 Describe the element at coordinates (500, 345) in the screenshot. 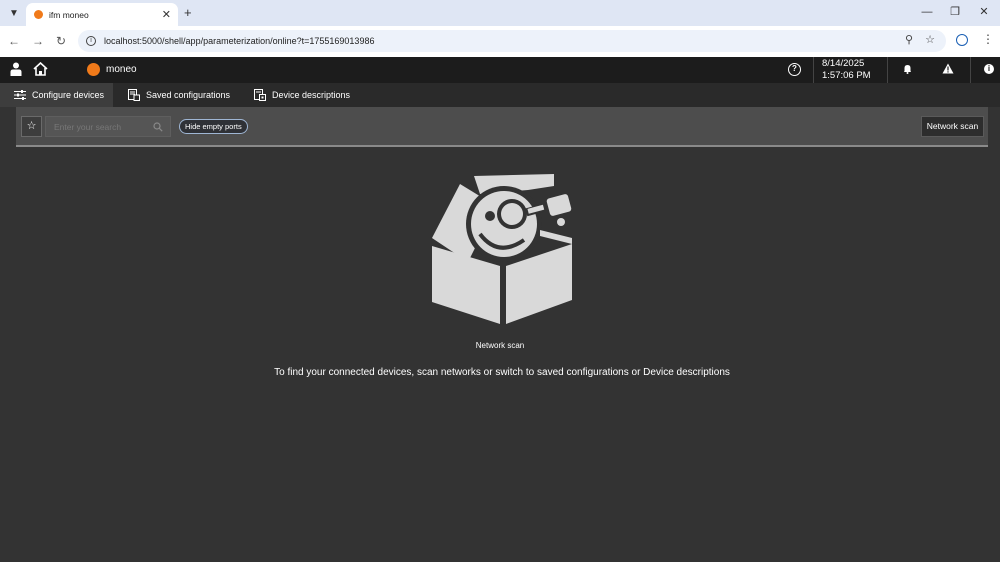

I see `empty-state-caption: Network scan` at that location.